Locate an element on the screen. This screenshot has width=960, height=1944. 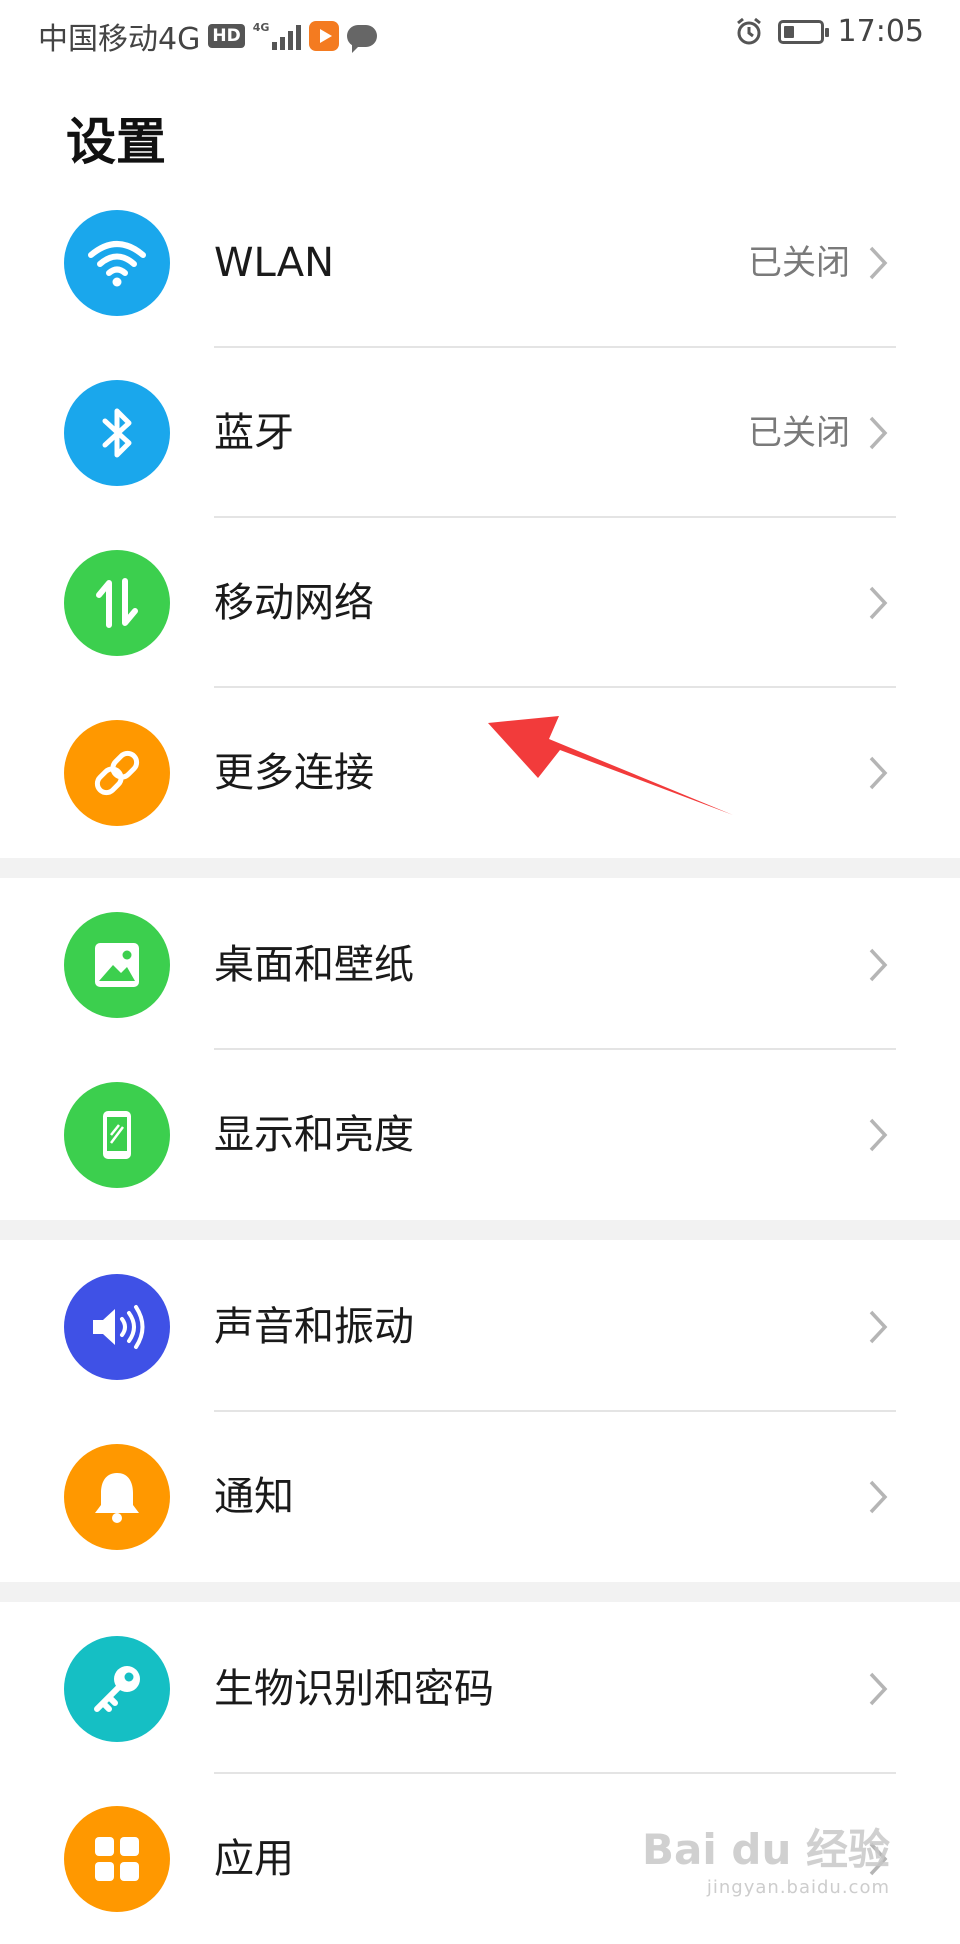
bluetooth-icon is located at coordinates (117, 433).